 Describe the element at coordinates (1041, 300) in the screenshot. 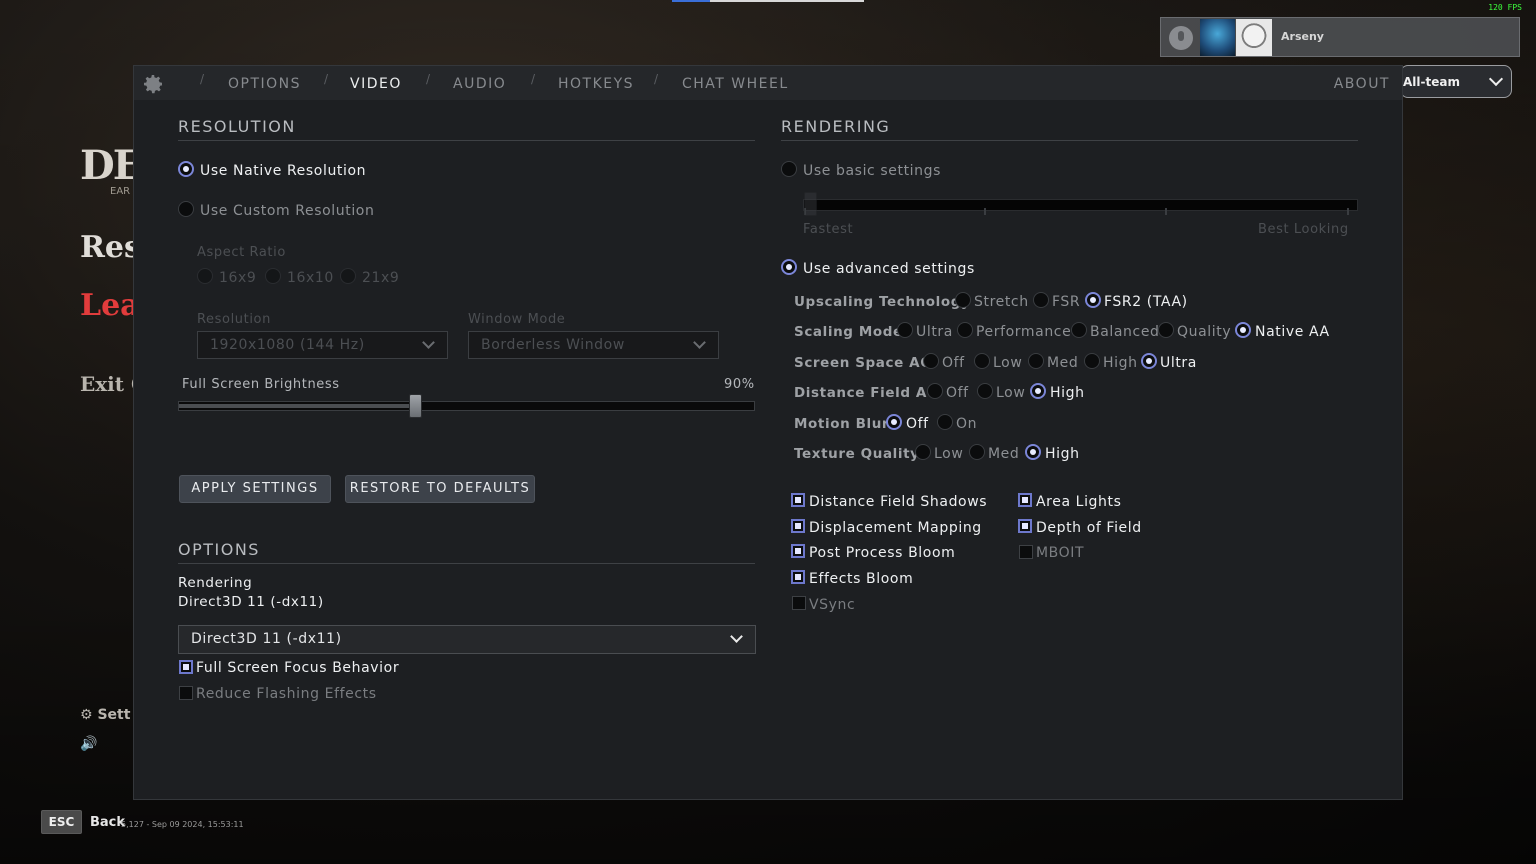

I see `upscaling-fsr-radio` at that location.